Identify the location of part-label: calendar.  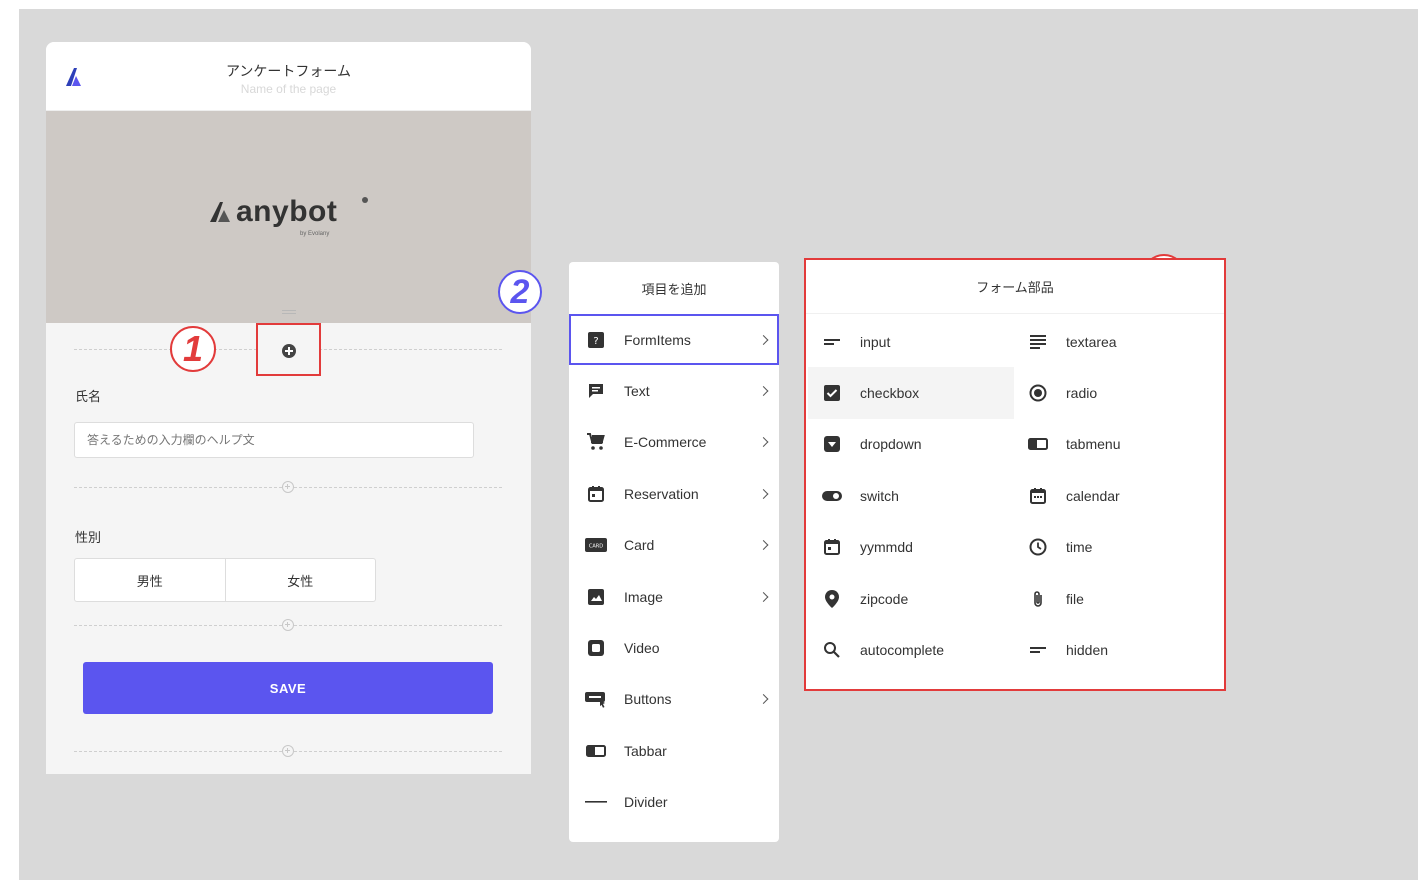
(1093, 495).